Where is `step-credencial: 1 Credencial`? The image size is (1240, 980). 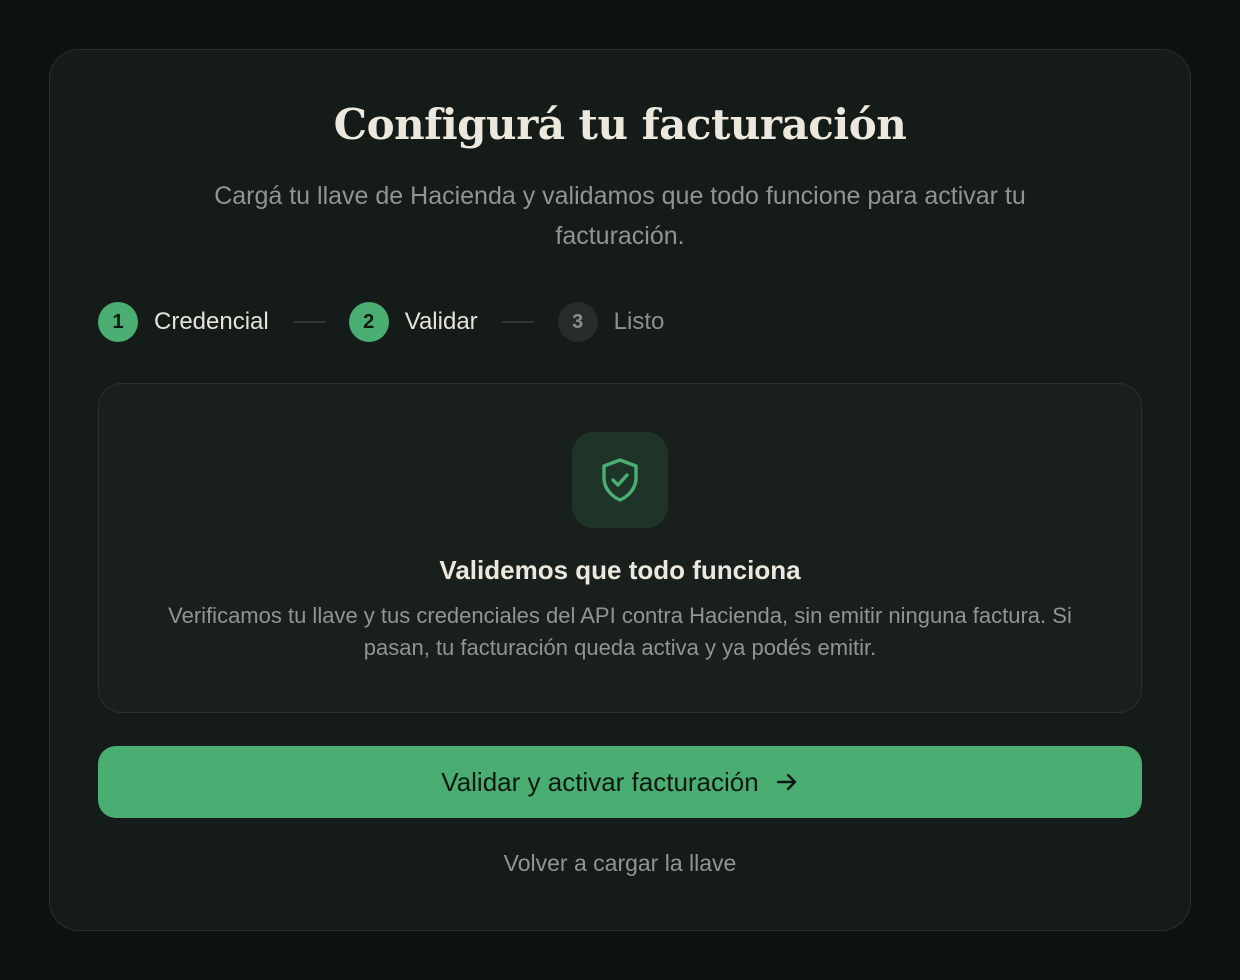
step-credencial: 1 Credencial is located at coordinates (183, 322).